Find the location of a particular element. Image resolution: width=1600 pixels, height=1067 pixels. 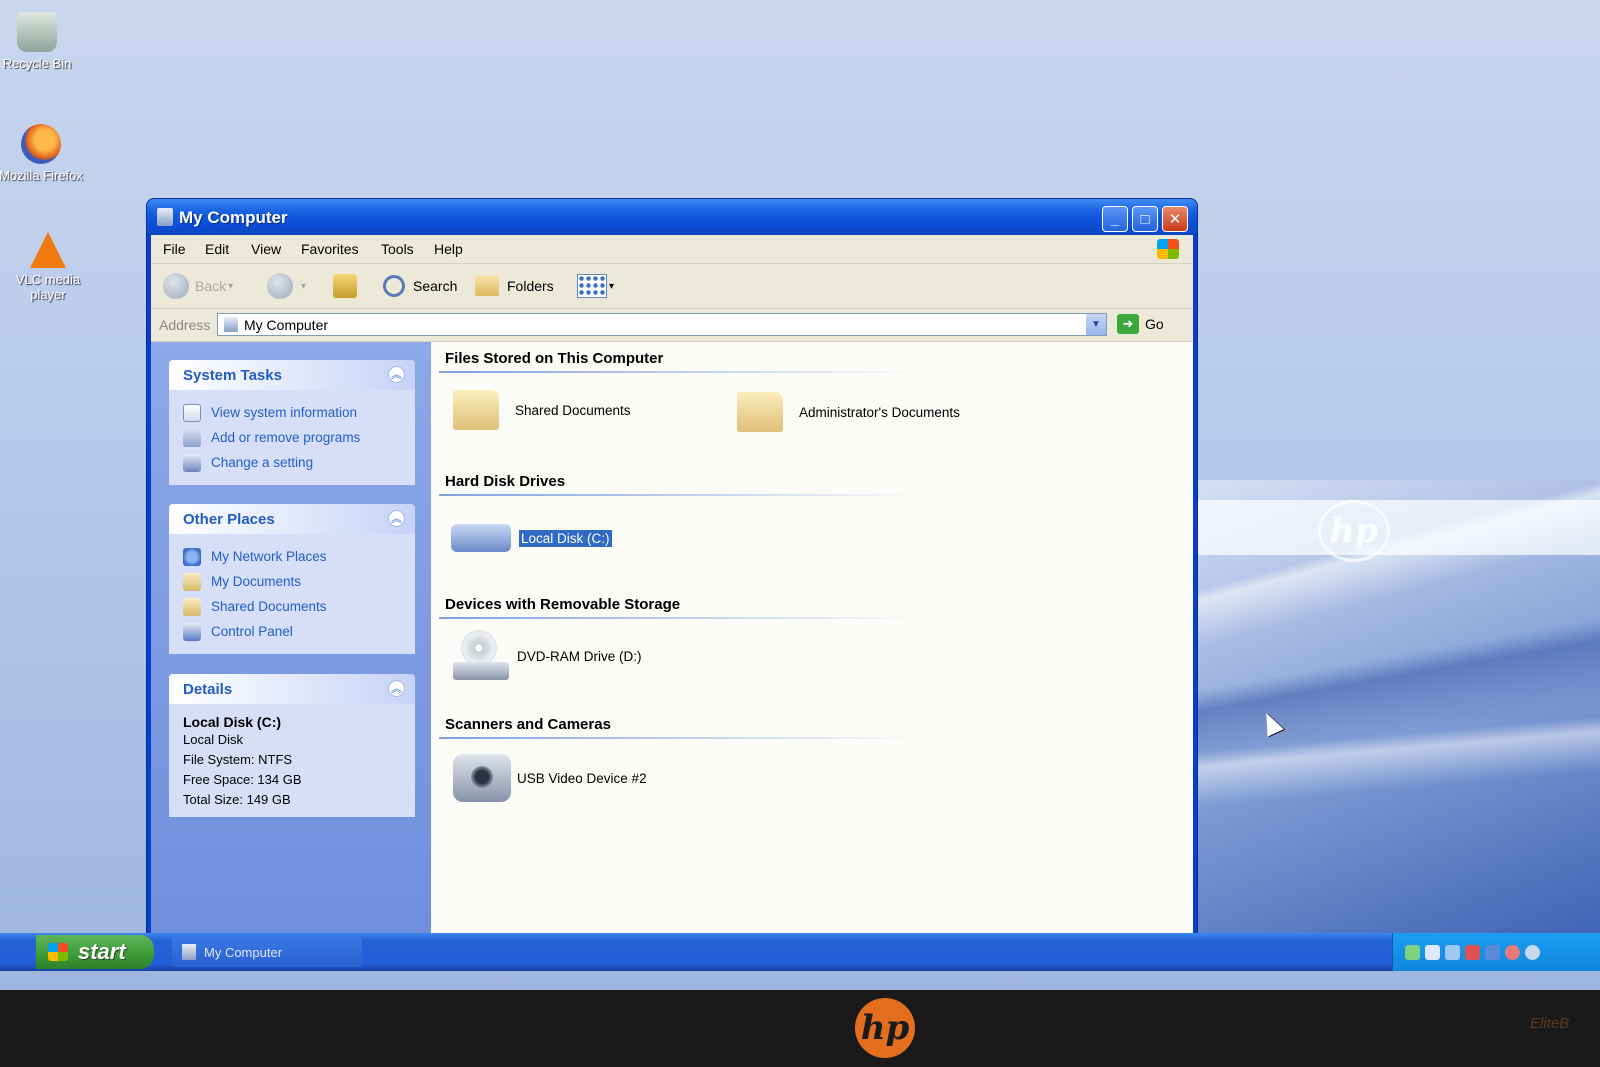

item-administrators-documents: Administrator's Documents is located at coordinates (848, 412).